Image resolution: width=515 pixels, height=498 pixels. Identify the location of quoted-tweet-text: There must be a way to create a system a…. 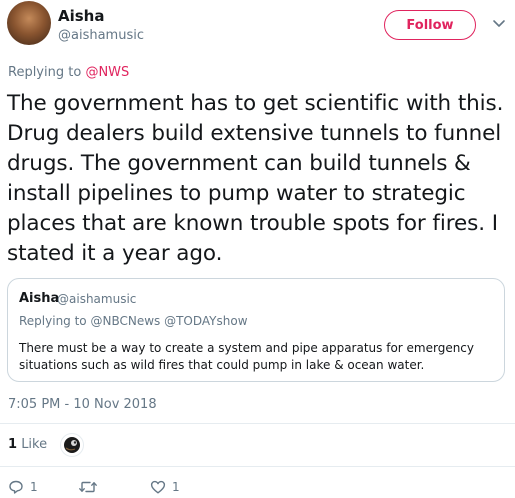
(247, 356).